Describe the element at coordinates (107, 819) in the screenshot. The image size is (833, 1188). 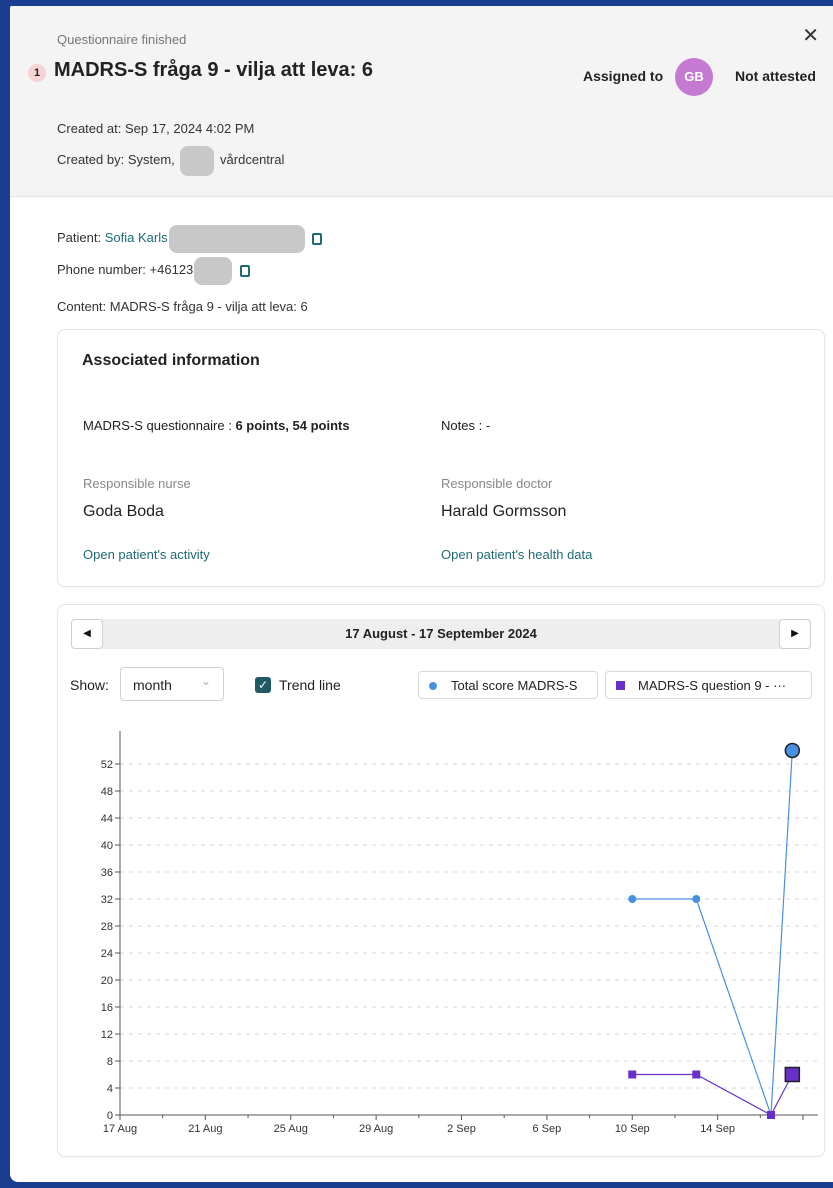
I see `y-tick-label: 44` at that location.